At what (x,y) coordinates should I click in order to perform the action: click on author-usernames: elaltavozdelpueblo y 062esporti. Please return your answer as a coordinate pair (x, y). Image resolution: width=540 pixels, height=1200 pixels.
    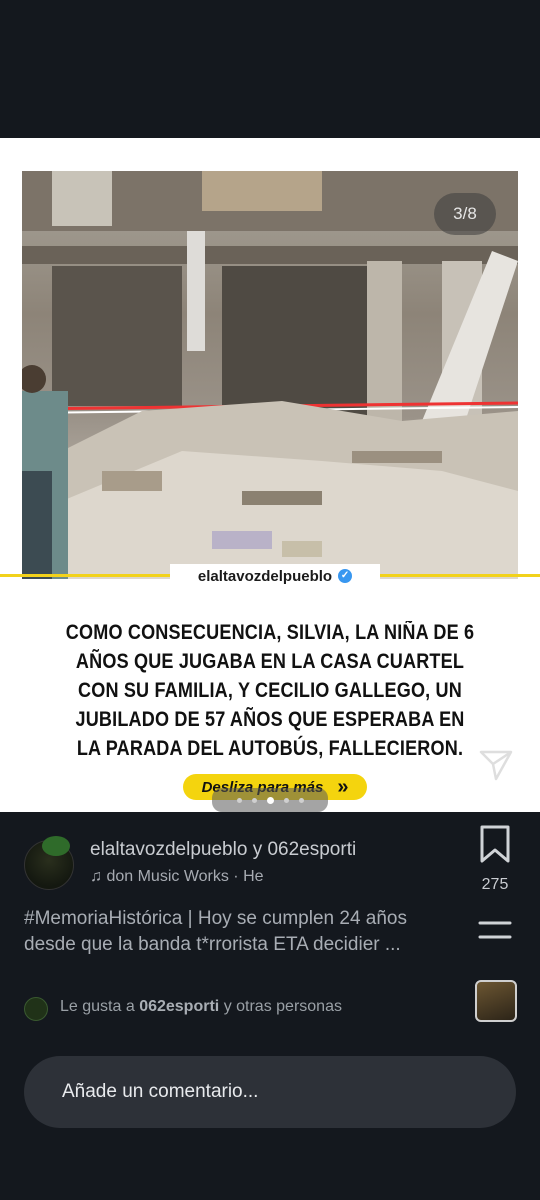
    Looking at the image, I should click on (223, 850).